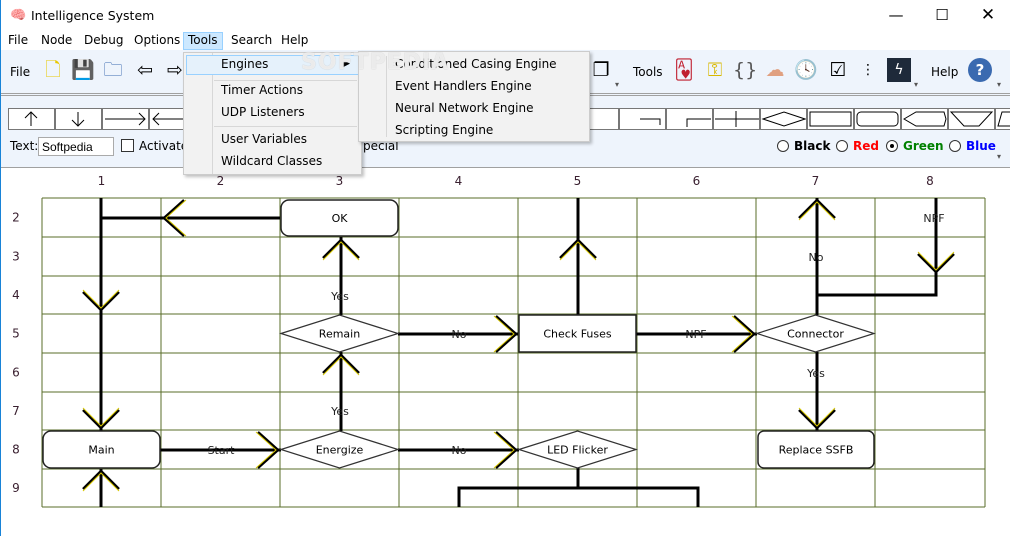 The width and height of the screenshot is (1010, 539). I want to click on close-button: ✕, so click(987, 16).